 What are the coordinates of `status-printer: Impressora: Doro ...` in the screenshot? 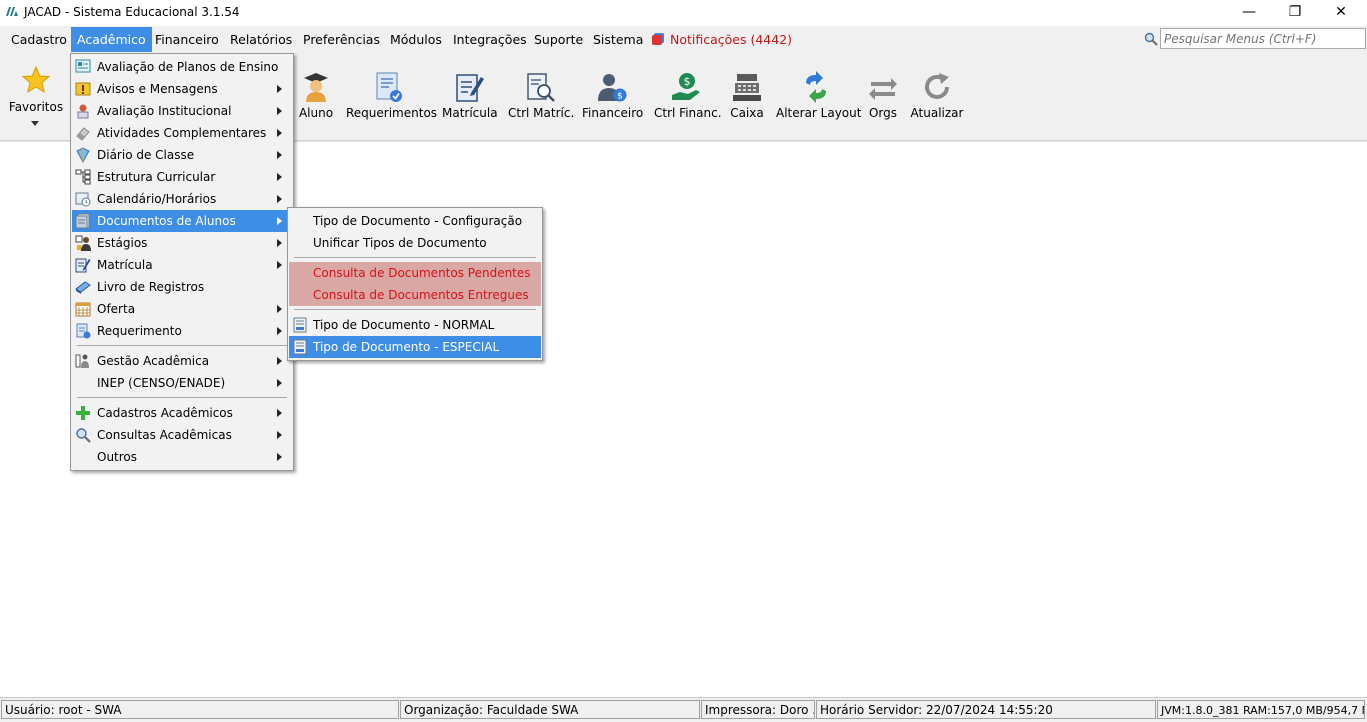 It's located at (758, 709).